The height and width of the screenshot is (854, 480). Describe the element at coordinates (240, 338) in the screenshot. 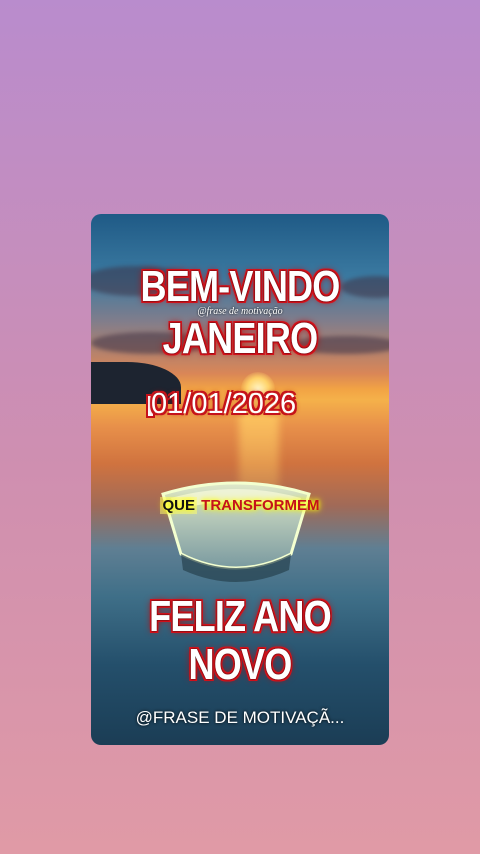

I see `title-line-2: JANEIRO` at that location.